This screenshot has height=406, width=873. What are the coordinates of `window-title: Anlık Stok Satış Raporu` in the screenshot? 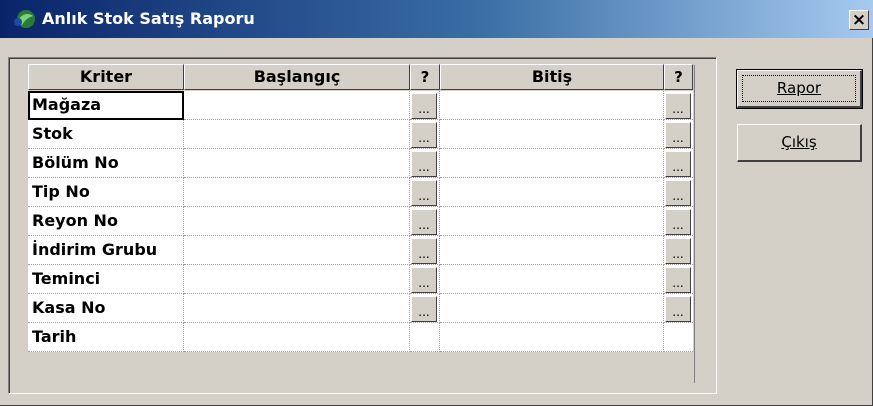 It's located at (148, 18).